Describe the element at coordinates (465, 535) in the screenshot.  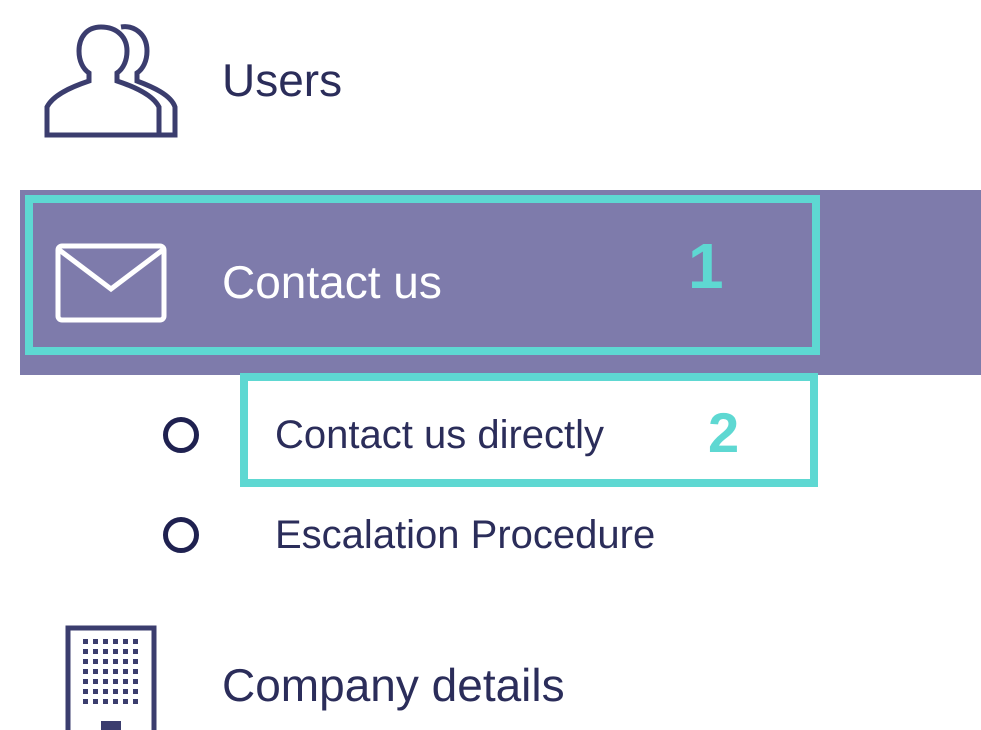
I see `submenu-item: Escalation Procedure` at that location.